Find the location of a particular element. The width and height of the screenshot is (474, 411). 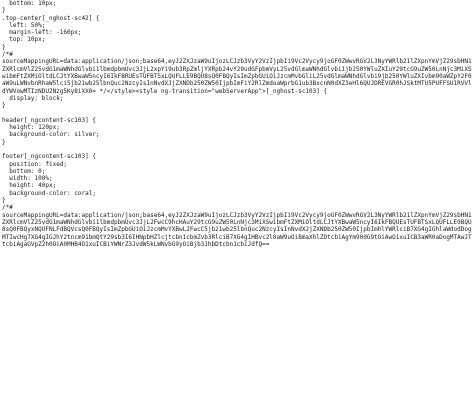

code-line: background-color: silver; is located at coordinates (51, 135).